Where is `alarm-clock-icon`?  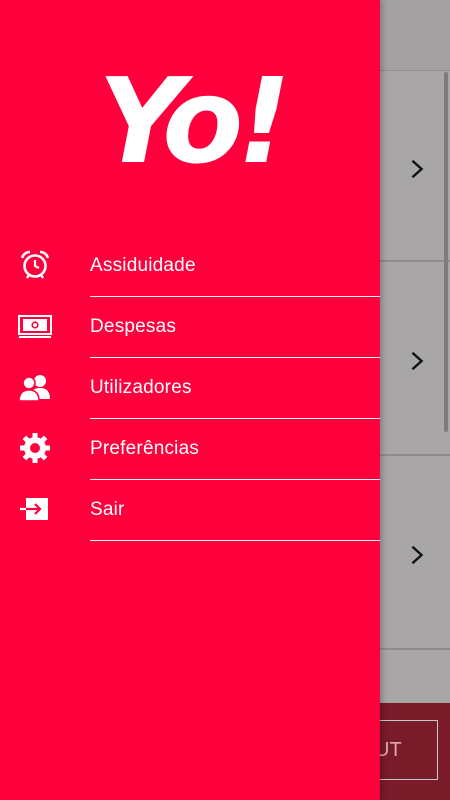 alarm-clock-icon is located at coordinates (35, 265).